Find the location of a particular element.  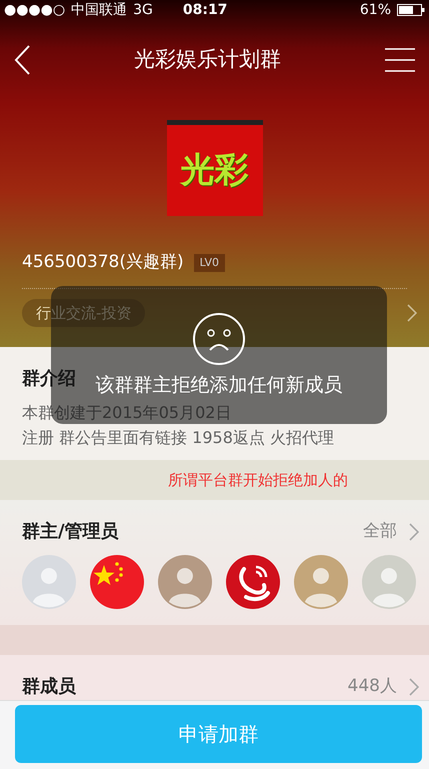

sad-face-icon is located at coordinates (219, 339).